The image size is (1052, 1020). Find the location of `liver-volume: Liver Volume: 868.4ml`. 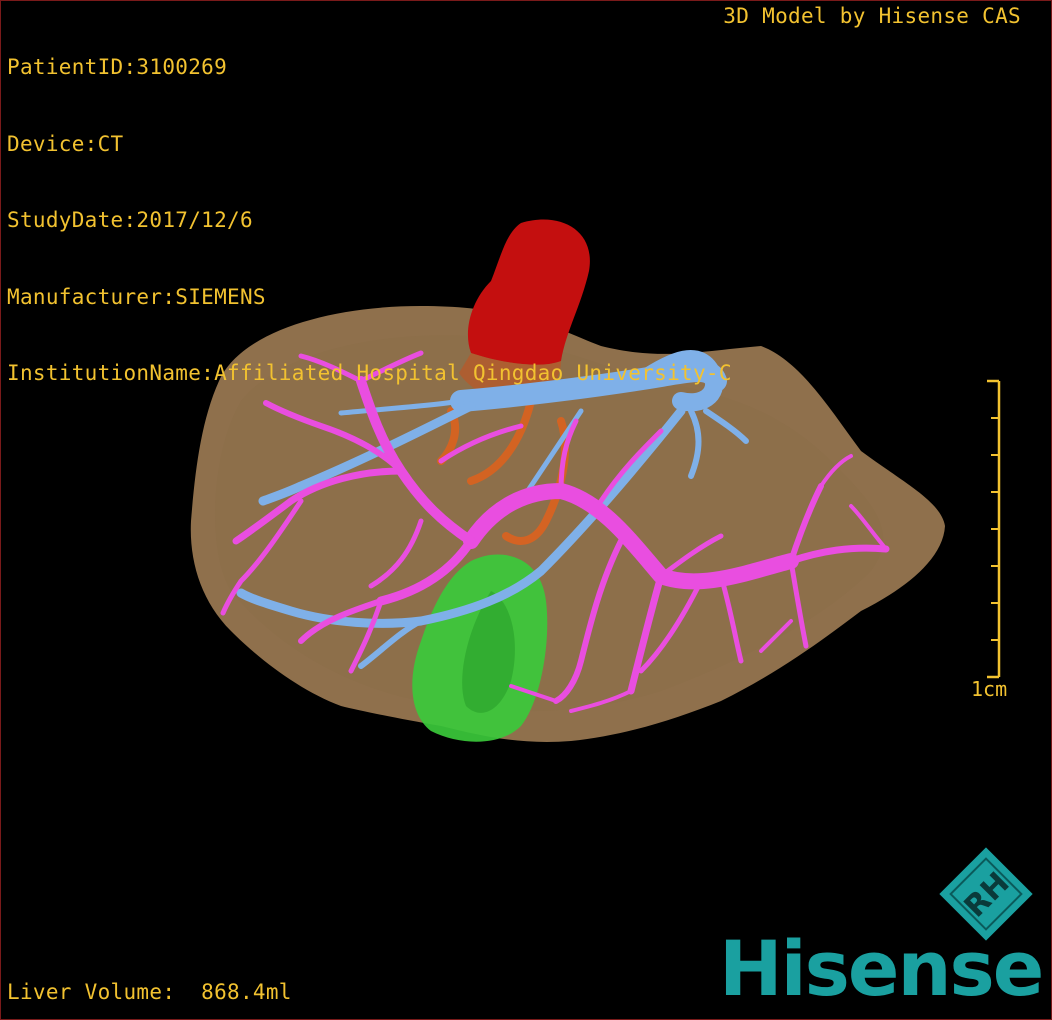

liver-volume: Liver Volume: 868.4ml is located at coordinates (149, 991).